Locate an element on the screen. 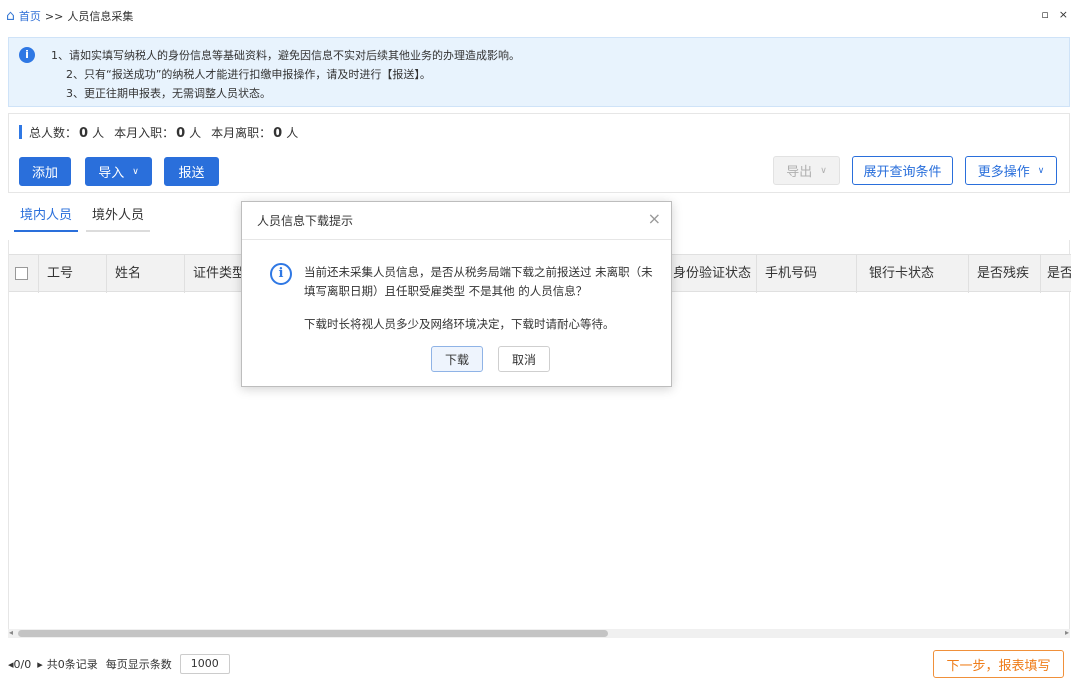 The height and width of the screenshot is (685, 1080). column-header: 工号 is located at coordinates (73, 274).